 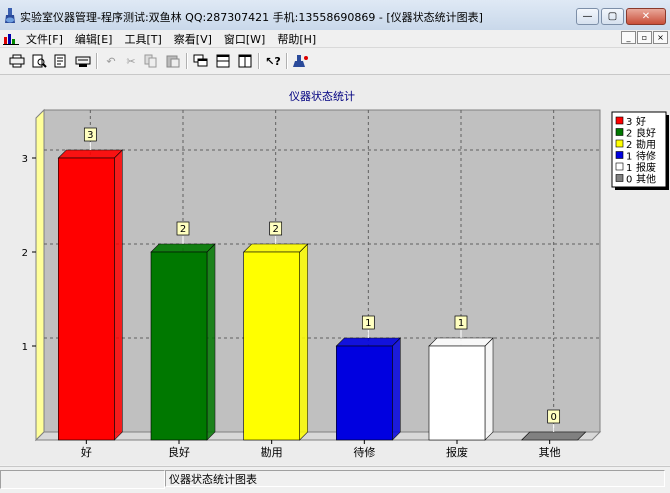 I want to click on tile-horizontal-icon, so click(x=223, y=61).